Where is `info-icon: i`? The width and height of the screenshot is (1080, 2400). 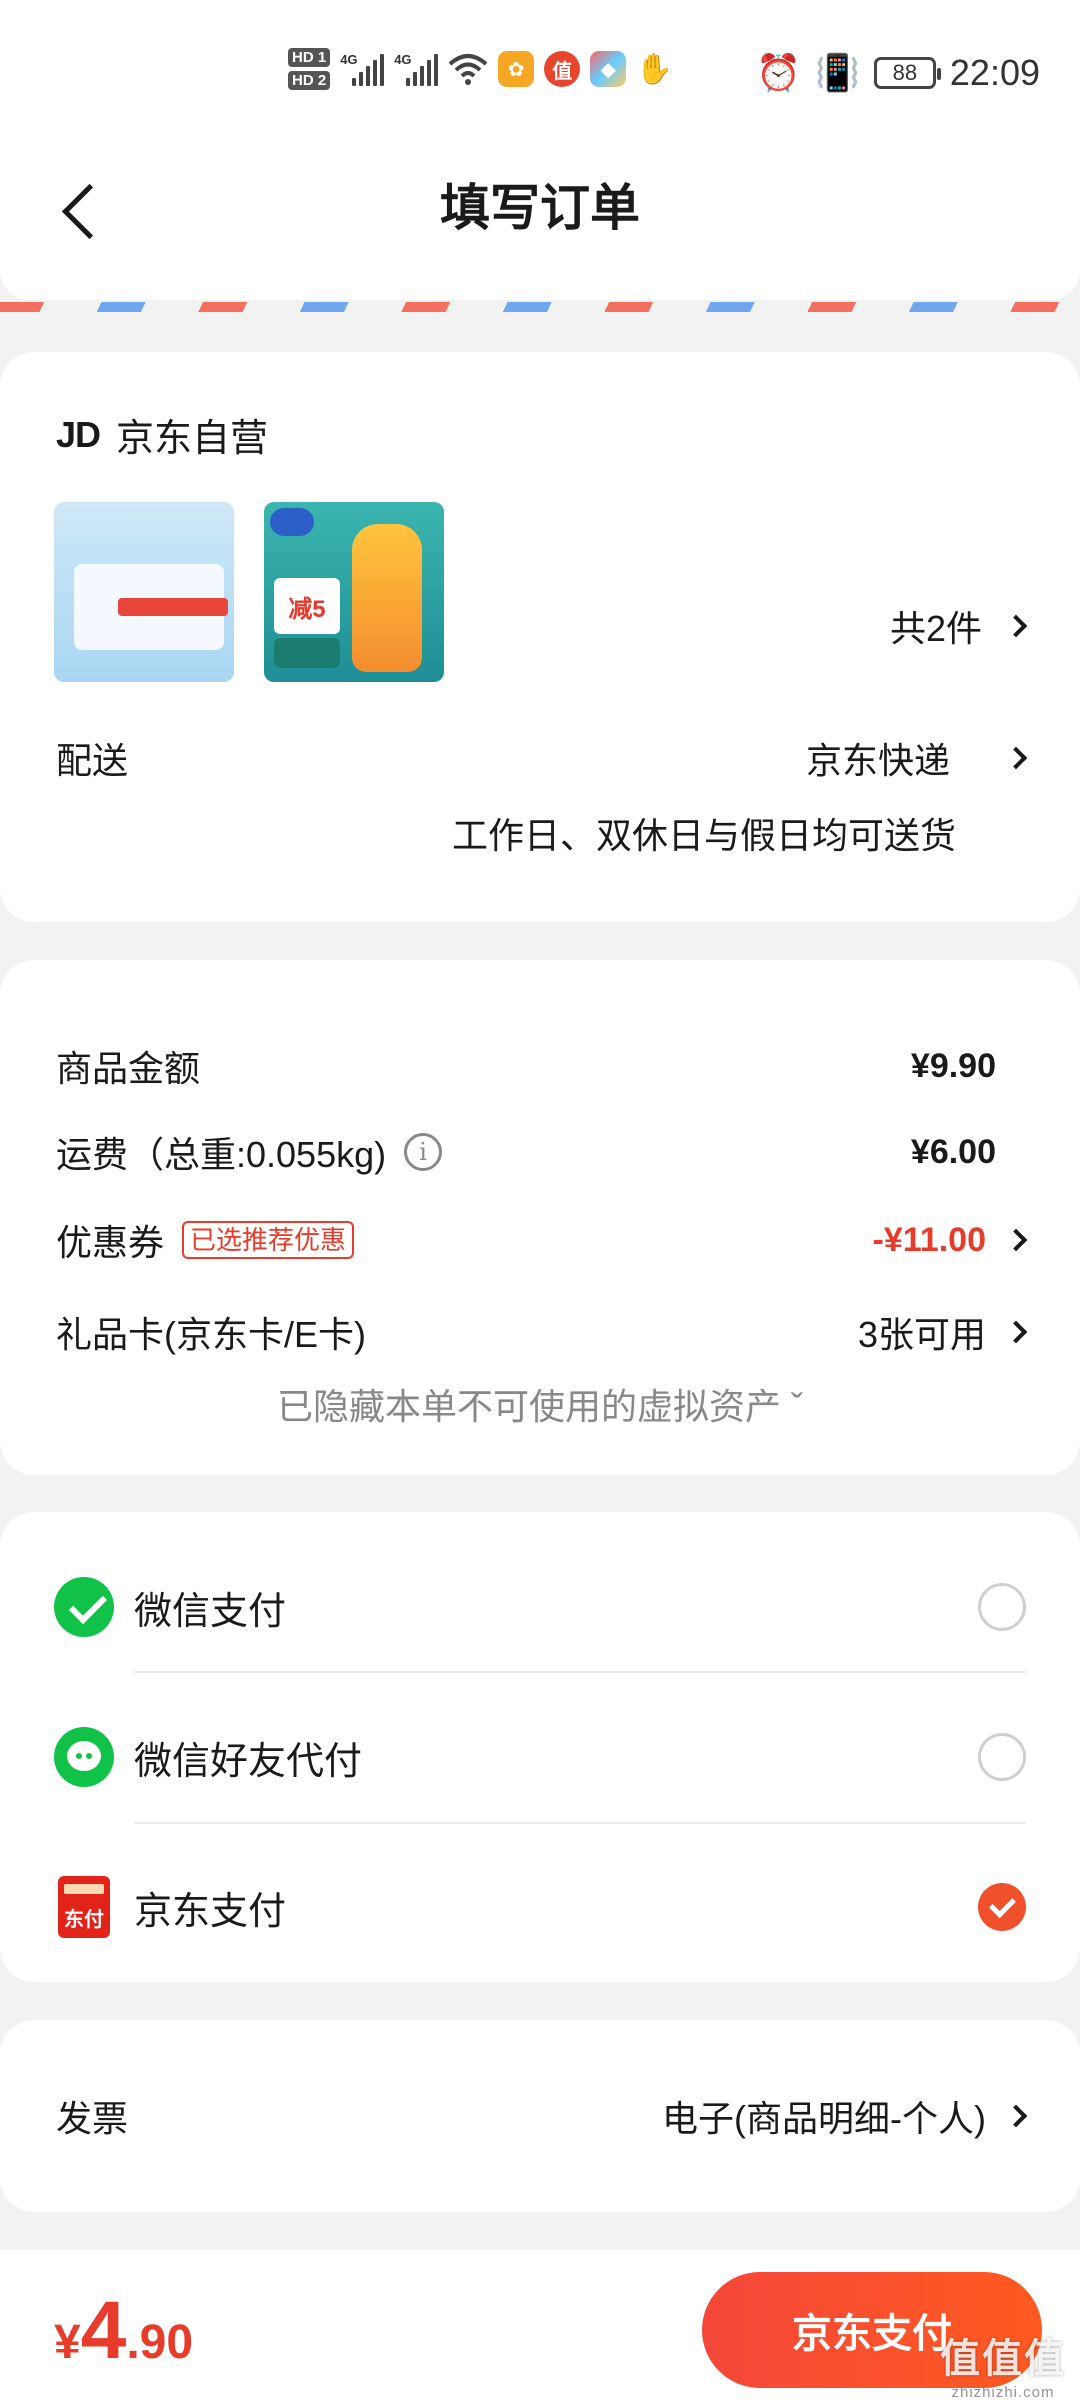 info-icon: i is located at coordinates (423, 1152).